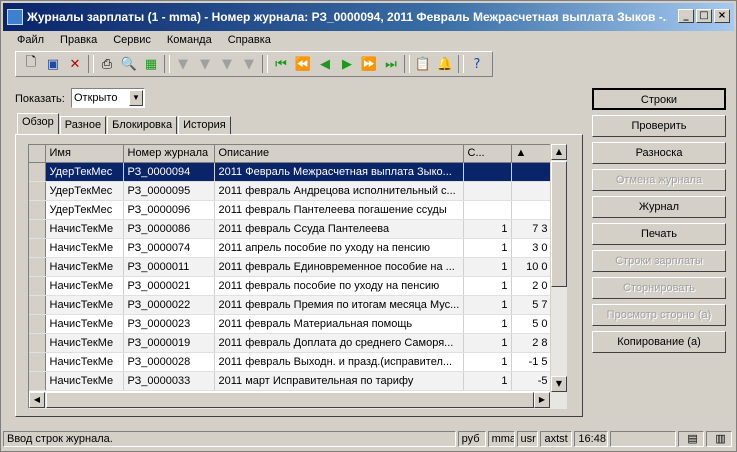 The width and height of the screenshot is (737, 452). Describe the element at coordinates (531, 343) in the screenshot. I see `cell-amount: 2 8` at that location.